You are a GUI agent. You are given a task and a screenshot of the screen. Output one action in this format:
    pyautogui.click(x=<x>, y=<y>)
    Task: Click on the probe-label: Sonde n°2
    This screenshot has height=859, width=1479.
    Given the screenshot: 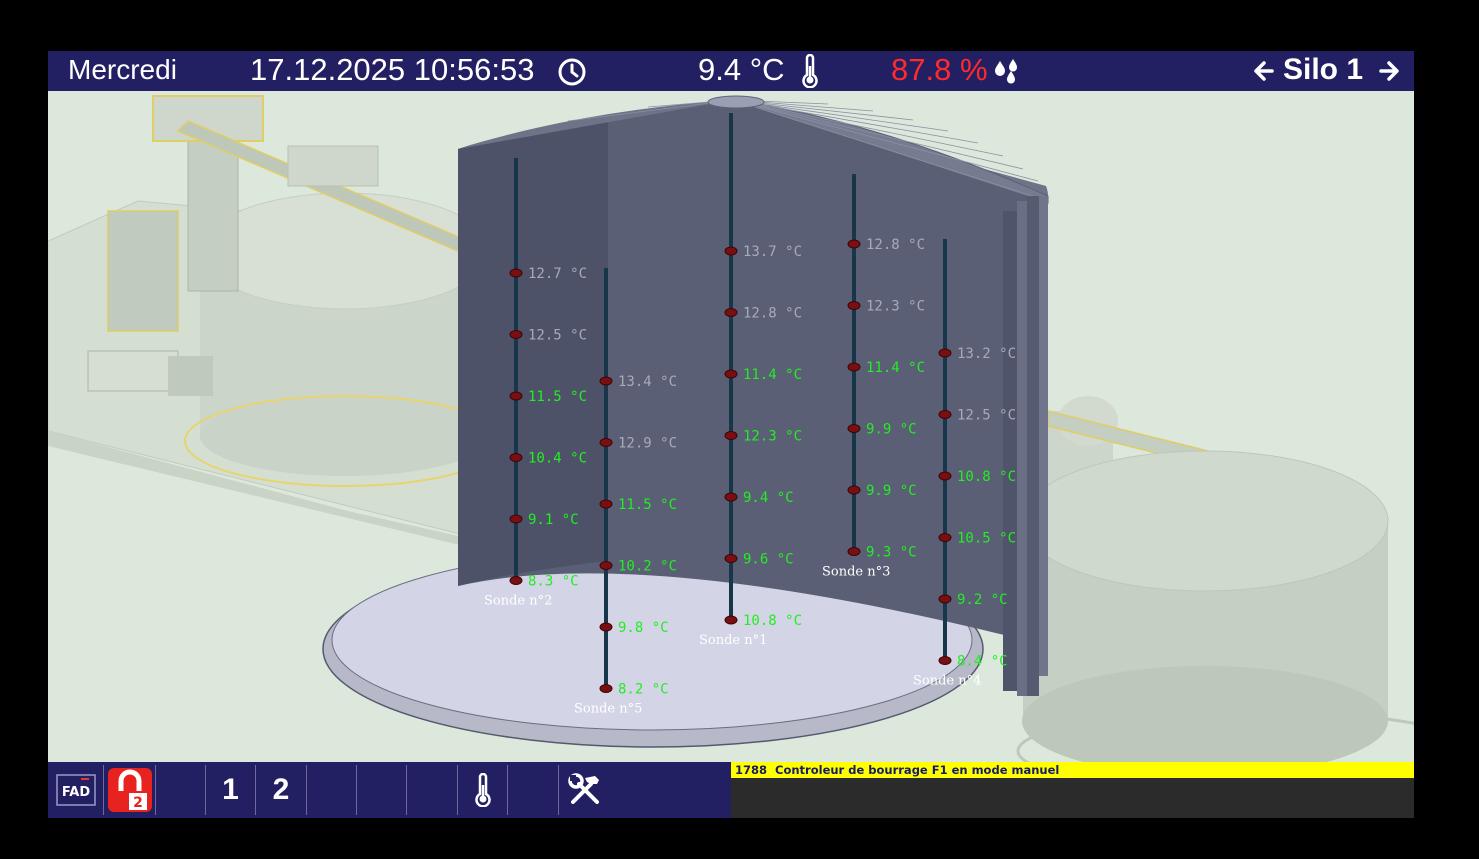 What is the action you would take?
    pyautogui.click(x=518, y=601)
    